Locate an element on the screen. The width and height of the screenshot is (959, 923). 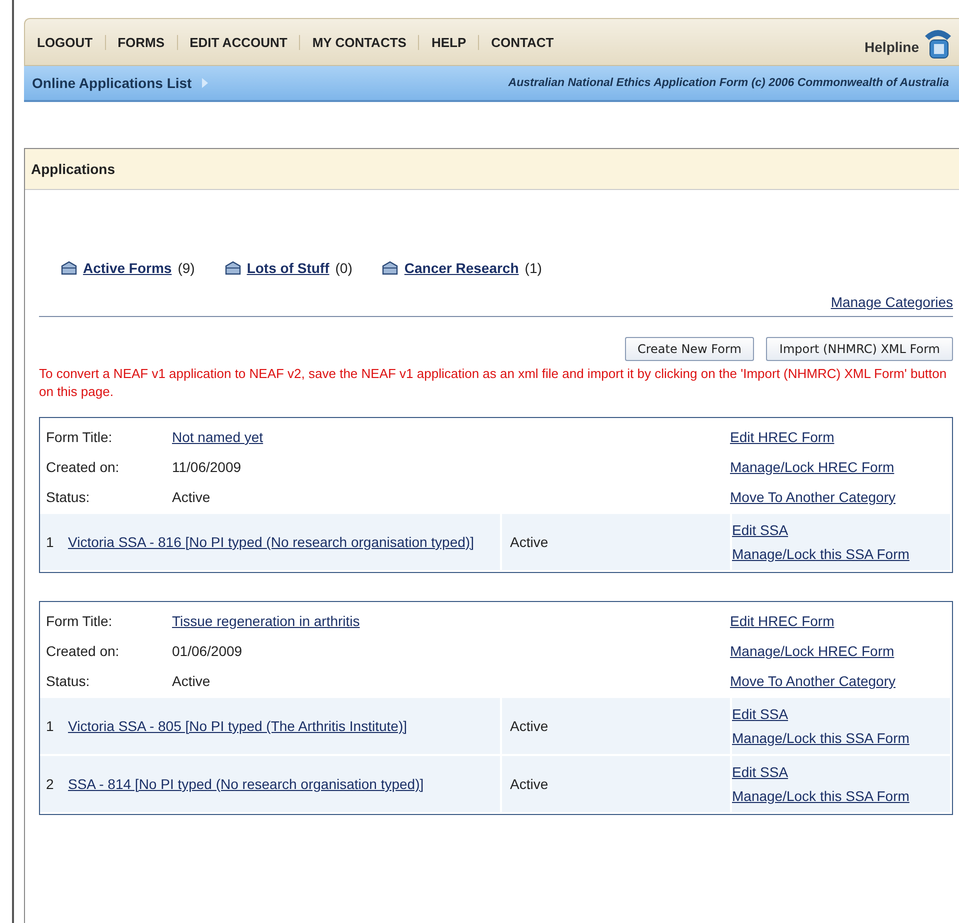
conversion-notice: To convert a NEAF v1 application to NEAF v2, save the NEAF v1 application as an xml file and import it by clicking on the 'Import (NHMRC) XML Form' button on this page. is located at coordinates (493, 383).